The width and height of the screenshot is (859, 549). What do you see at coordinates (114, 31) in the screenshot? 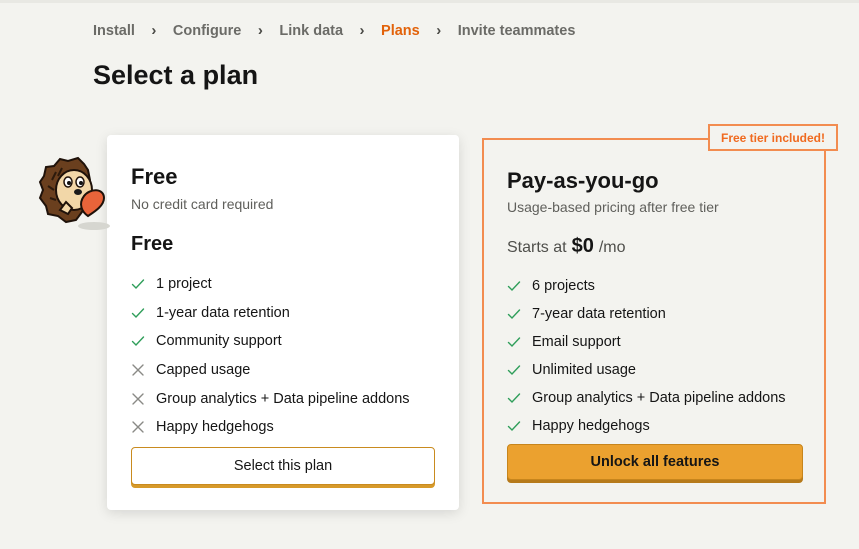
I see `breadcrumb-install: Install` at bounding box center [114, 31].